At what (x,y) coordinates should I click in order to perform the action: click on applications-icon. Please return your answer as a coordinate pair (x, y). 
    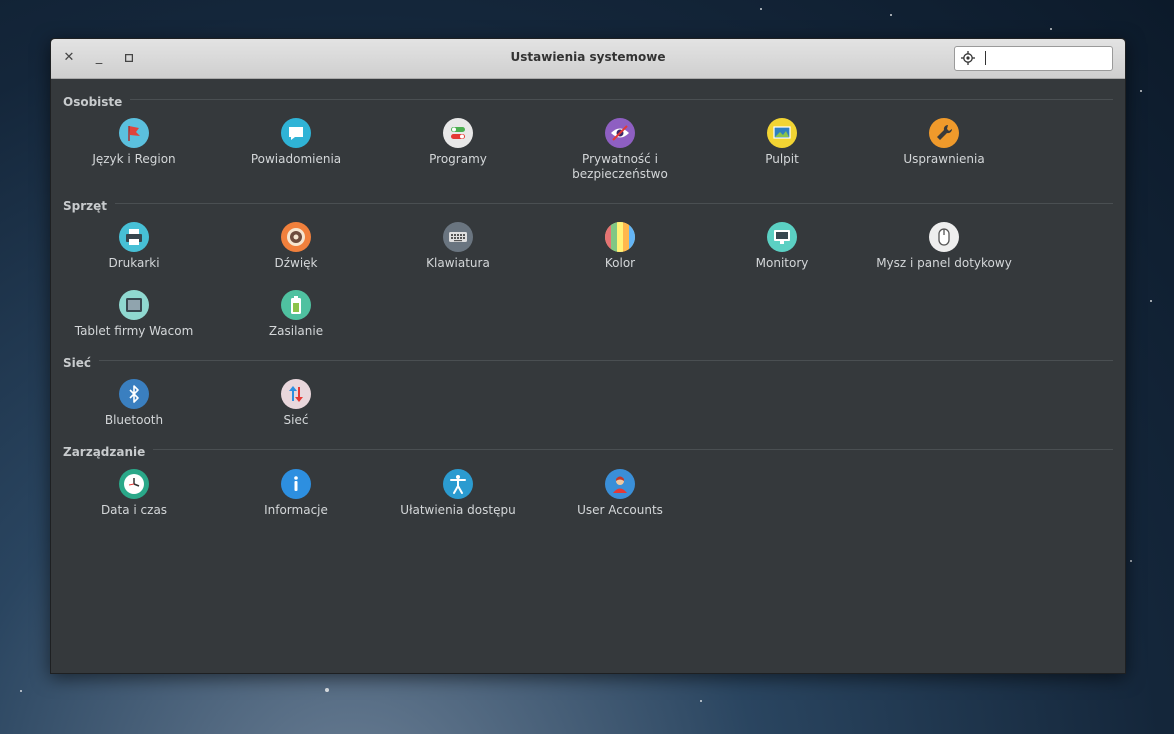
    Looking at the image, I should click on (458, 133).